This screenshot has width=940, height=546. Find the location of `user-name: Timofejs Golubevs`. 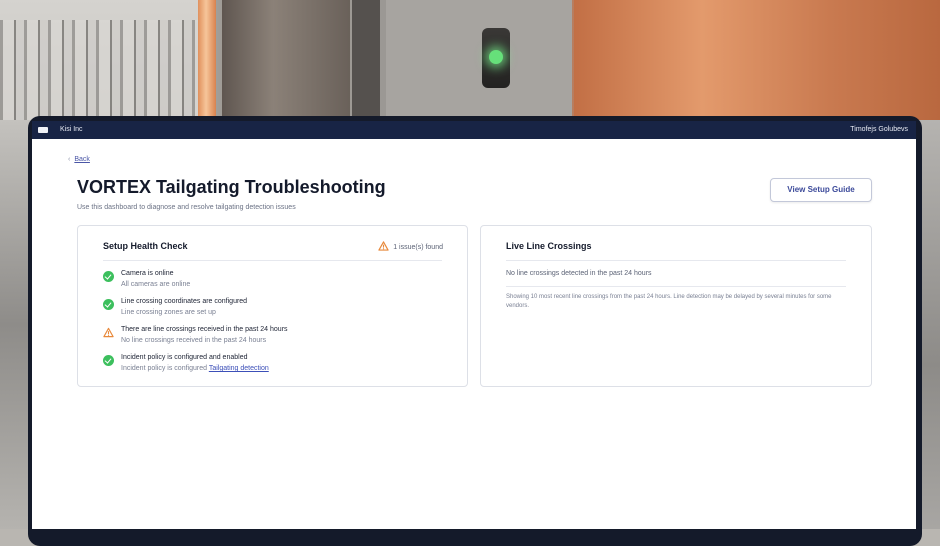

user-name: Timofejs Golubevs is located at coordinates (879, 129).